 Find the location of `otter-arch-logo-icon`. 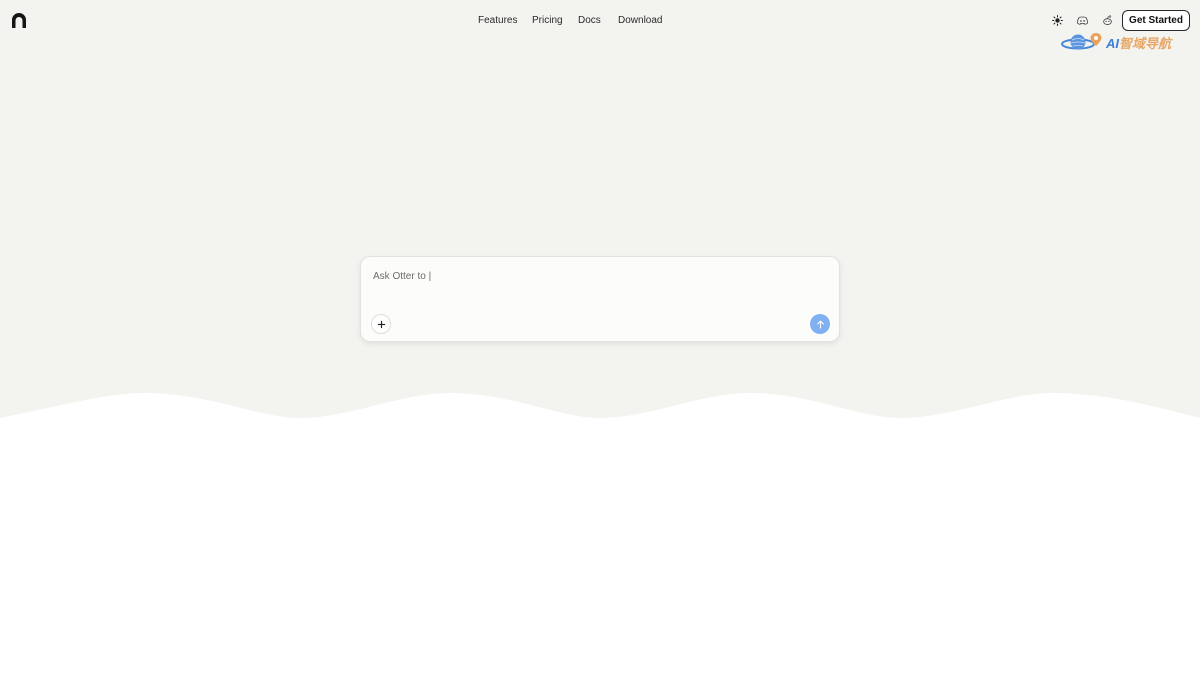

otter-arch-logo-icon is located at coordinates (19, 20).